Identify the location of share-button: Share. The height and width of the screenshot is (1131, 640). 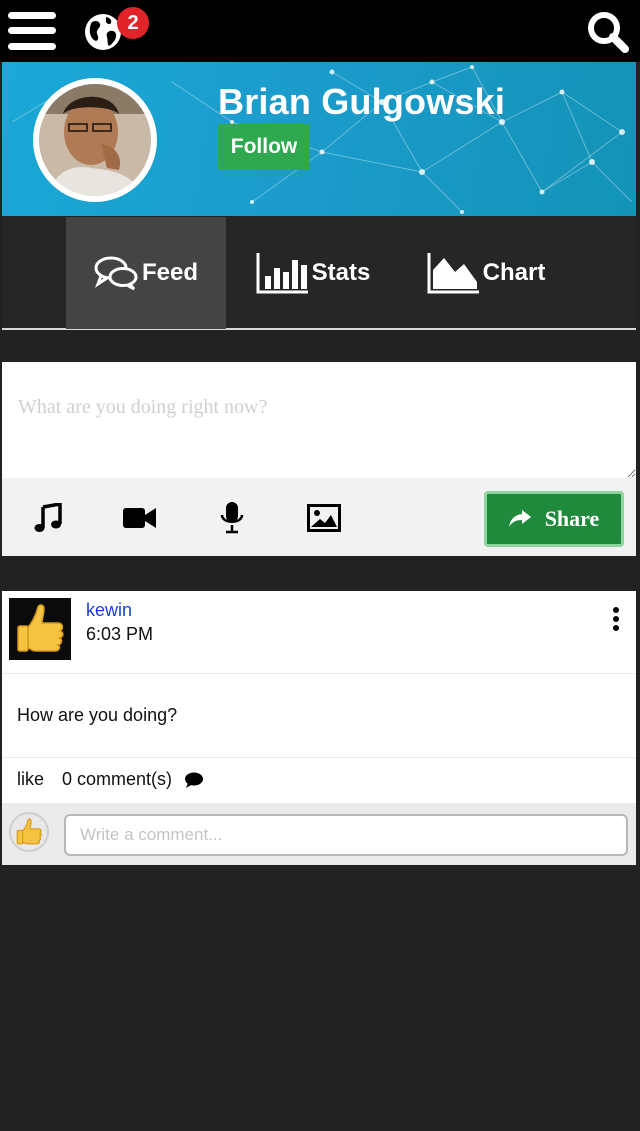
(554, 519).